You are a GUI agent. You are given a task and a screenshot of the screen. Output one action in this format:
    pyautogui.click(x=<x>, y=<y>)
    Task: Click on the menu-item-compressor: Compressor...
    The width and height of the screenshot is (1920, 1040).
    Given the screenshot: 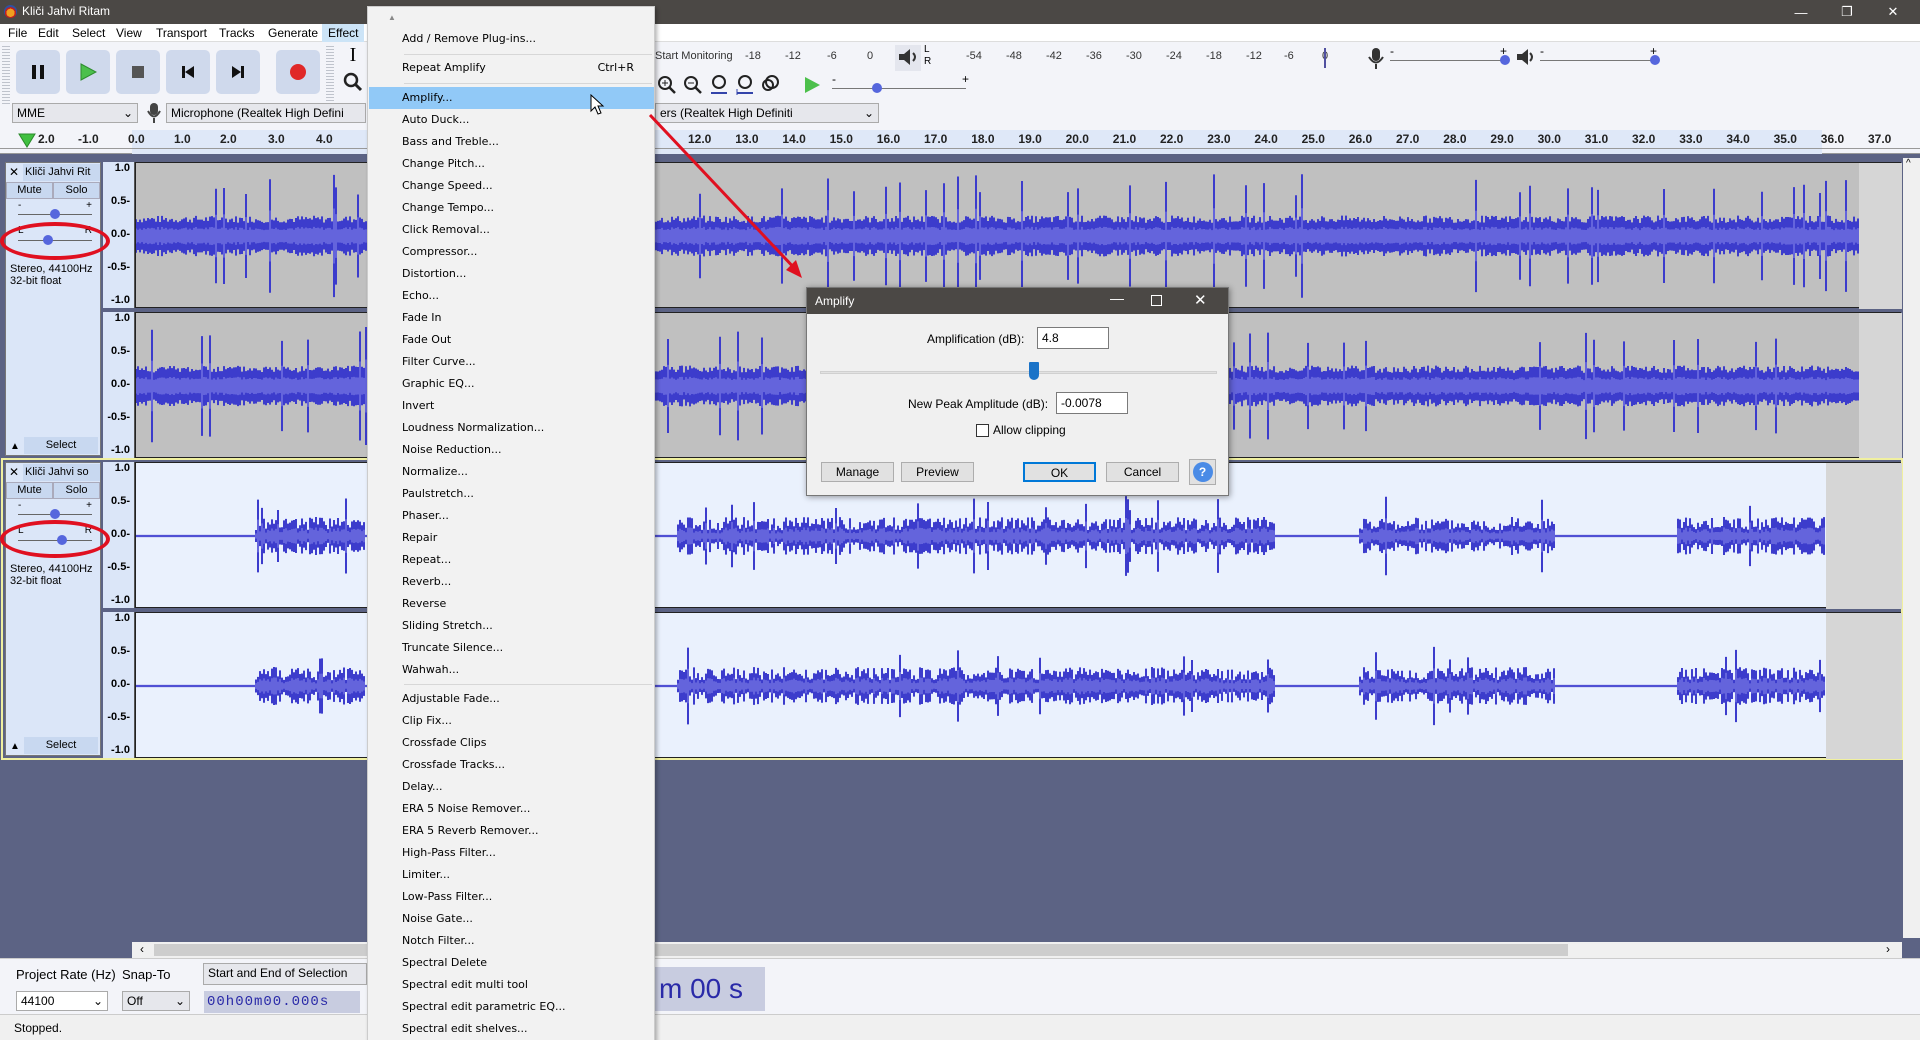 What is the action you would take?
    pyautogui.click(x=511, y=252)
    